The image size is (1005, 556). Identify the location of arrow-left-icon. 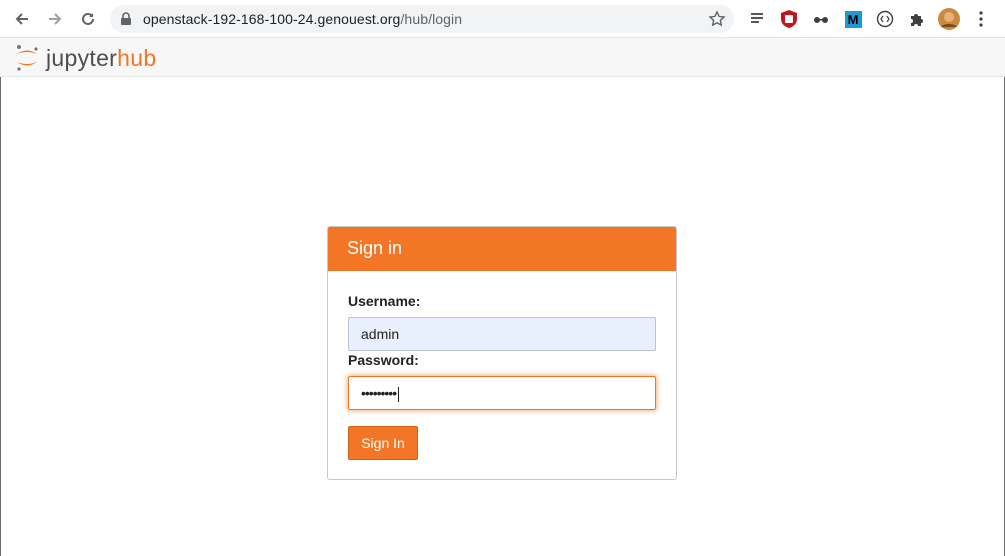
(21, 19).